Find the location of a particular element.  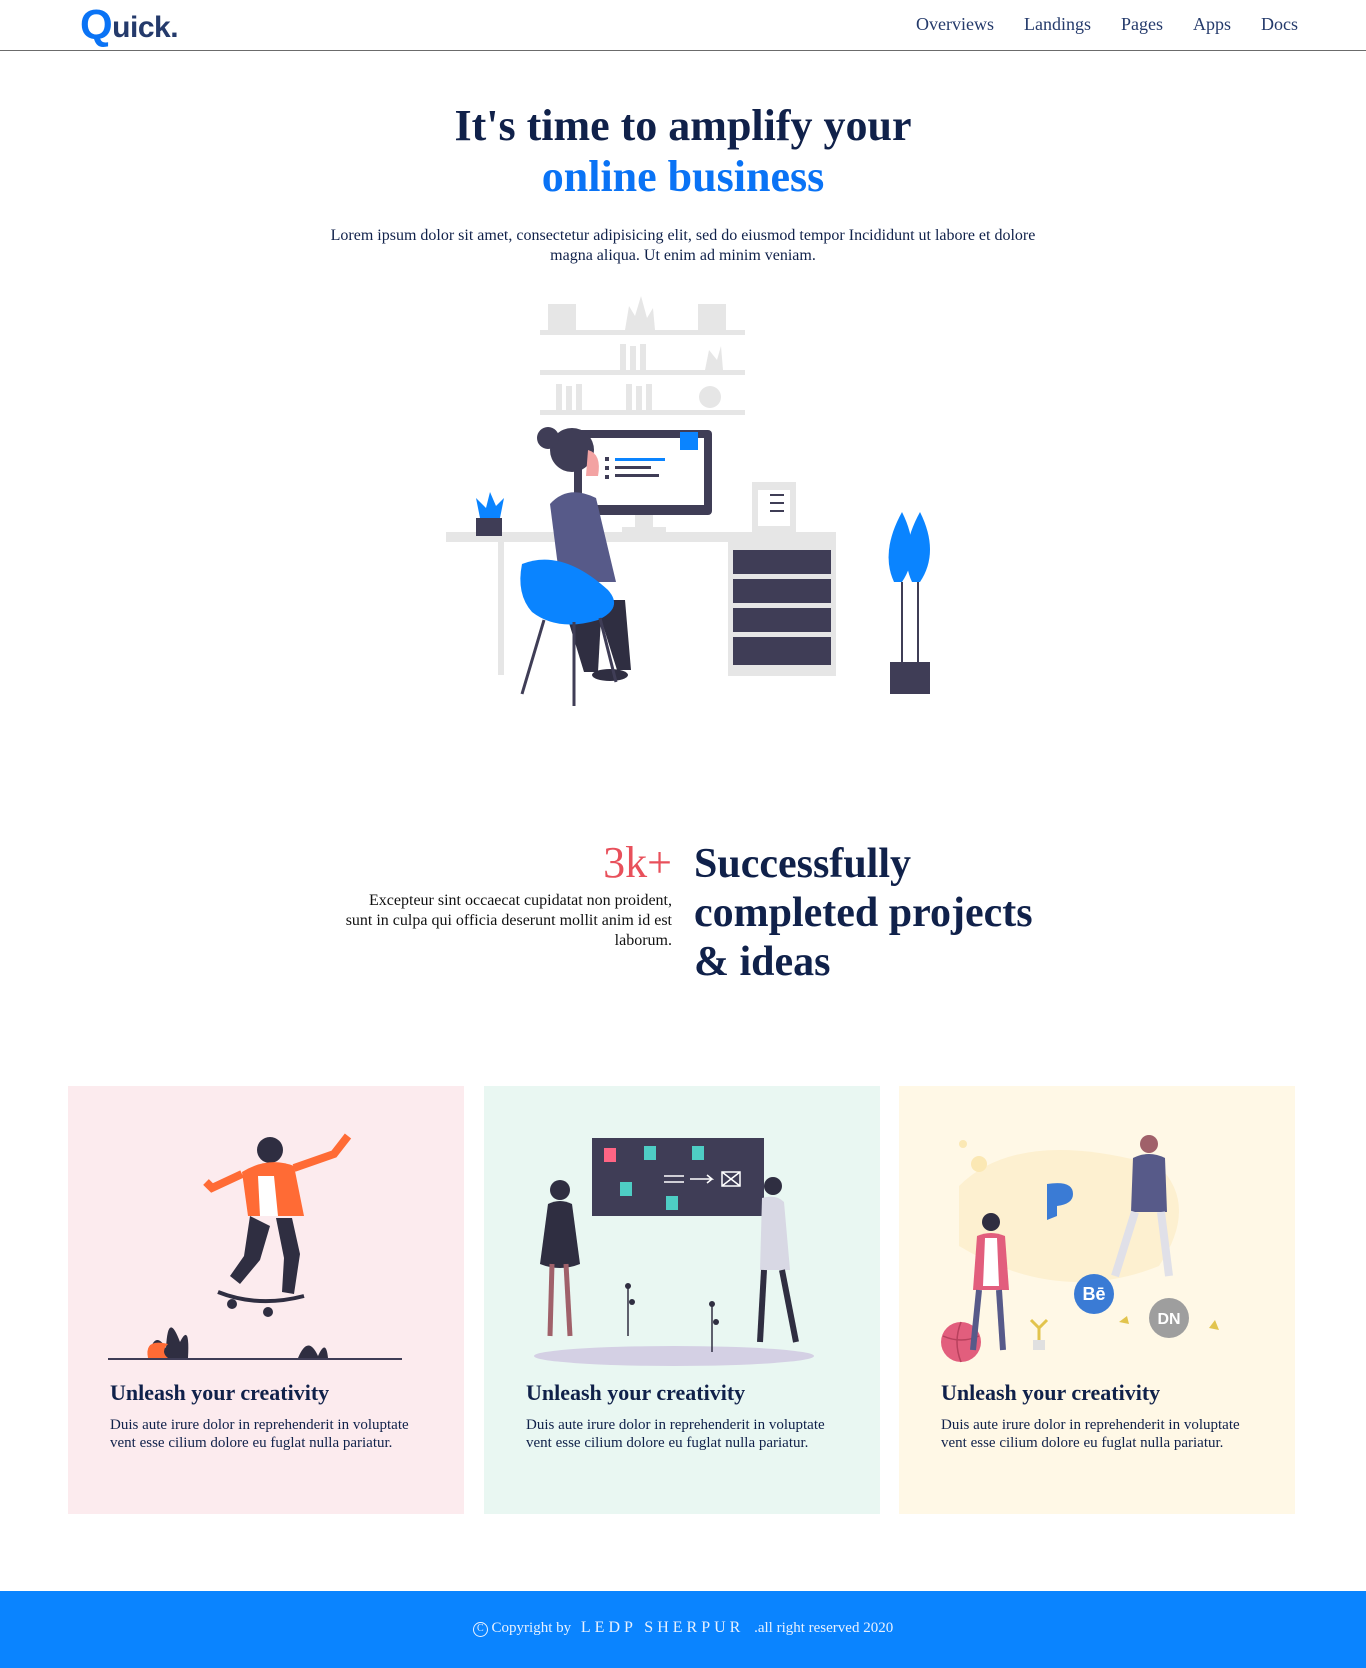

footer-prefix: Copyright by is located at coordinates (531, 1628).